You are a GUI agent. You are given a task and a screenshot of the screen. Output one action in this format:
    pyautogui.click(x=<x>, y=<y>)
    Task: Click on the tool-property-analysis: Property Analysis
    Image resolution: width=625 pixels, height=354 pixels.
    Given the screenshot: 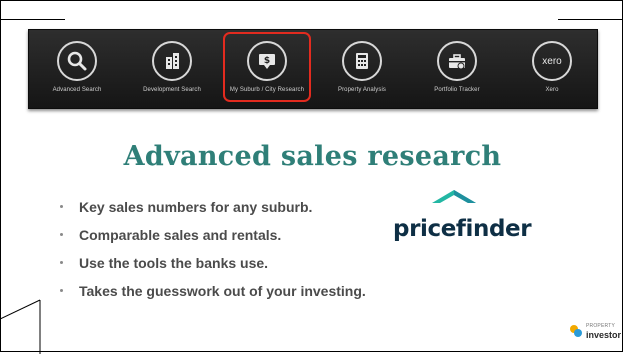 What is the action you would take?
    pyautogui.click(x=362, y=70)
    